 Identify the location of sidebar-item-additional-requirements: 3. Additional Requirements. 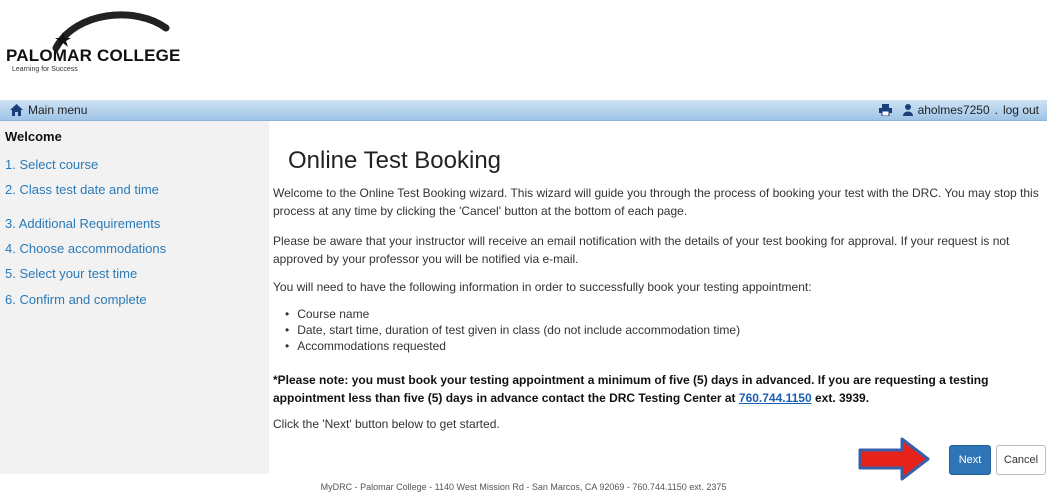
(82, 223).